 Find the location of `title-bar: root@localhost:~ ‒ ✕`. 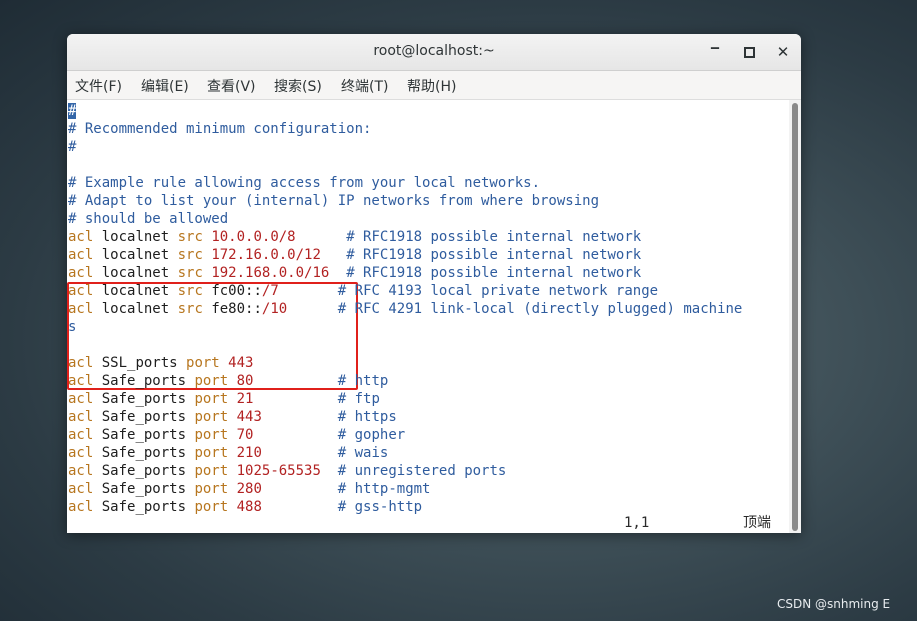

title-bar: root@localhost:~ ‒ ✕ is located at coordinates (434, 52).